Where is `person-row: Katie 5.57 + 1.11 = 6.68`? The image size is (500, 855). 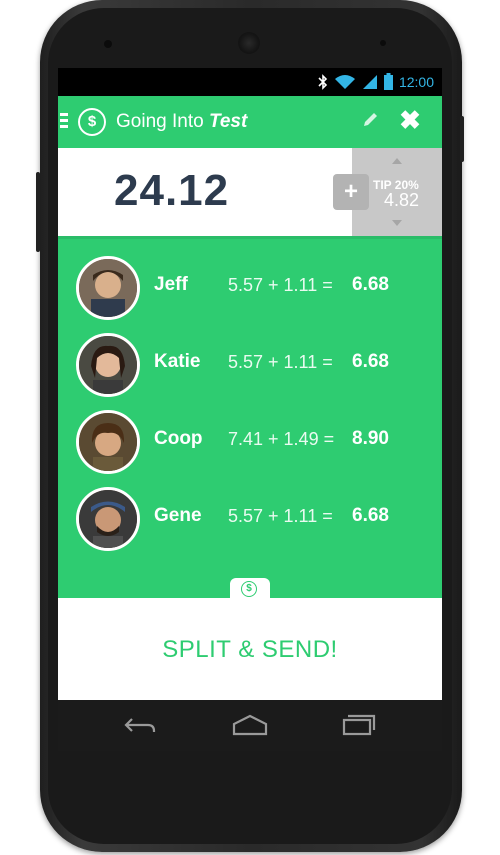 person-row: Katie 5.57 + 1.11 = 6.68 is located at coordinates (250, 365).